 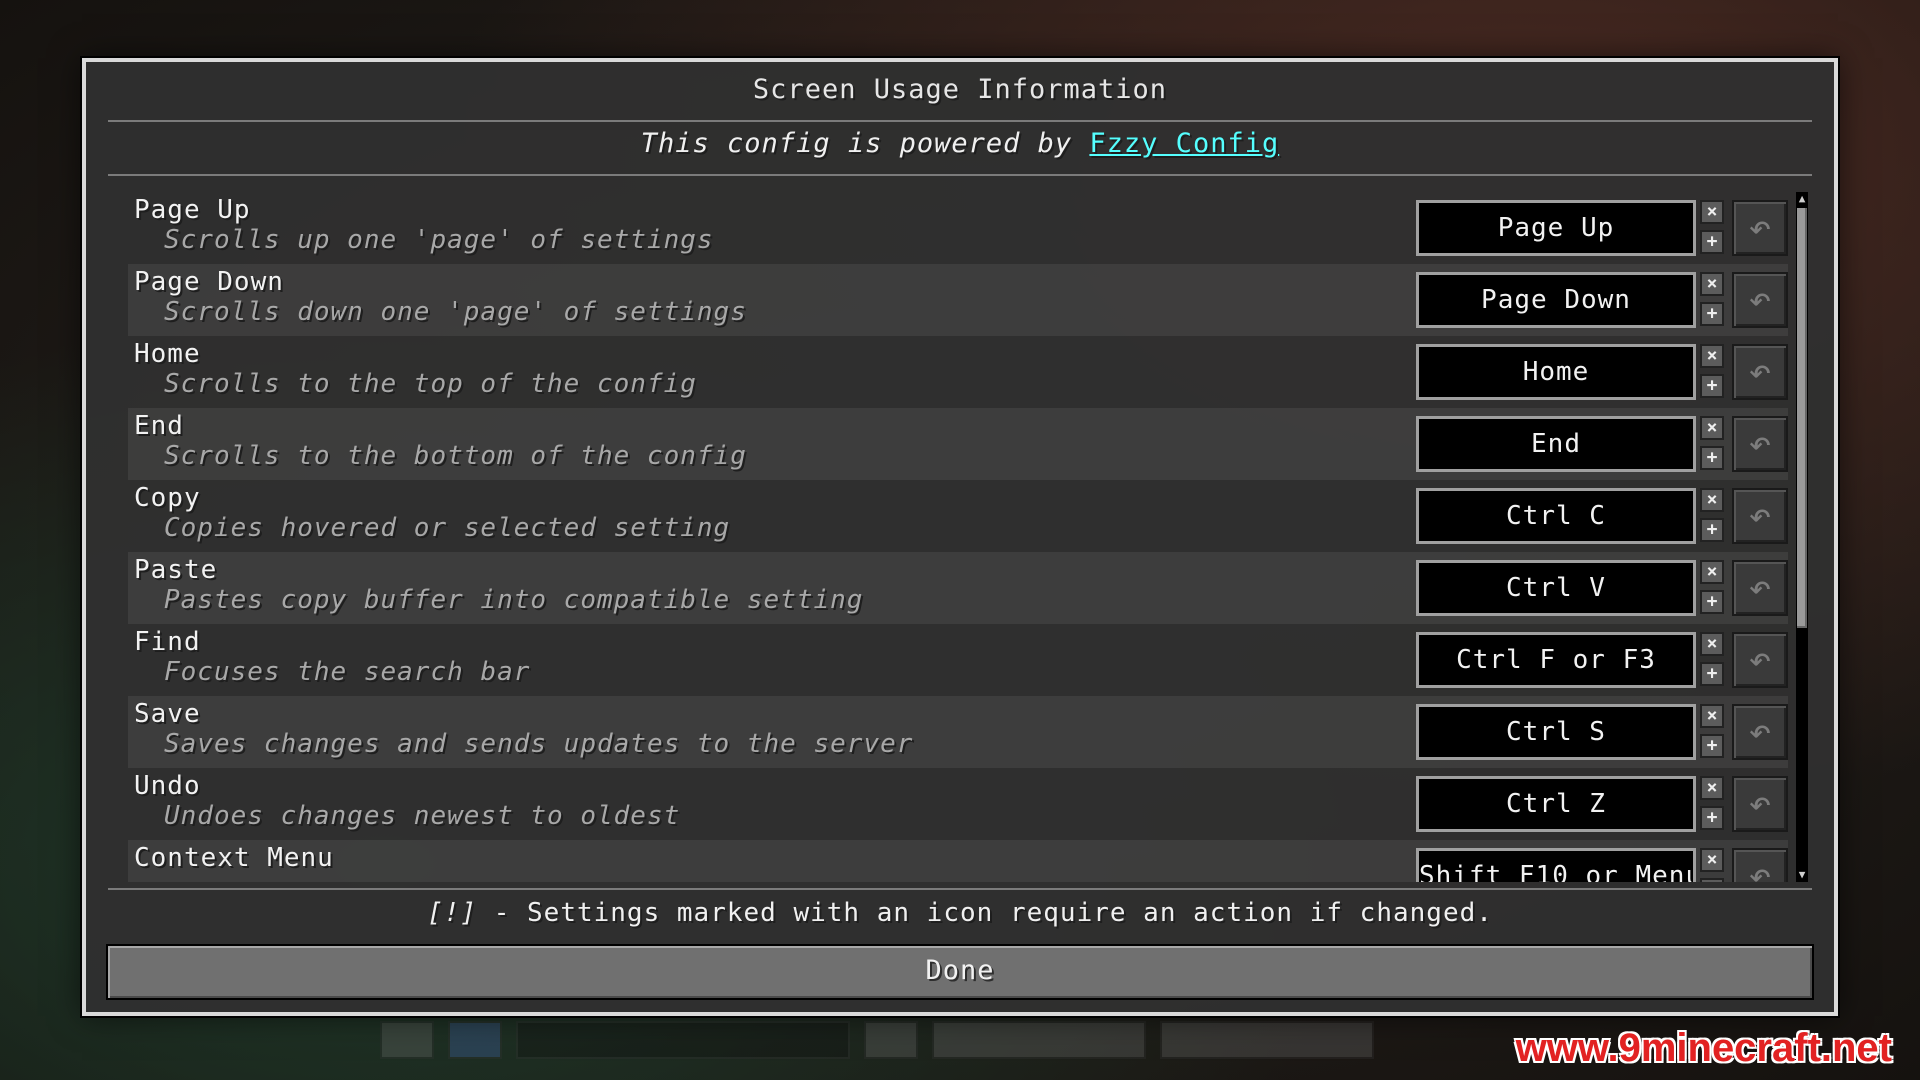 What do you see at coordinates (1184, 143) in the screenshot?
I see `fzzy-config-link: Fzzy Config` at bounding box center [1184, 143].